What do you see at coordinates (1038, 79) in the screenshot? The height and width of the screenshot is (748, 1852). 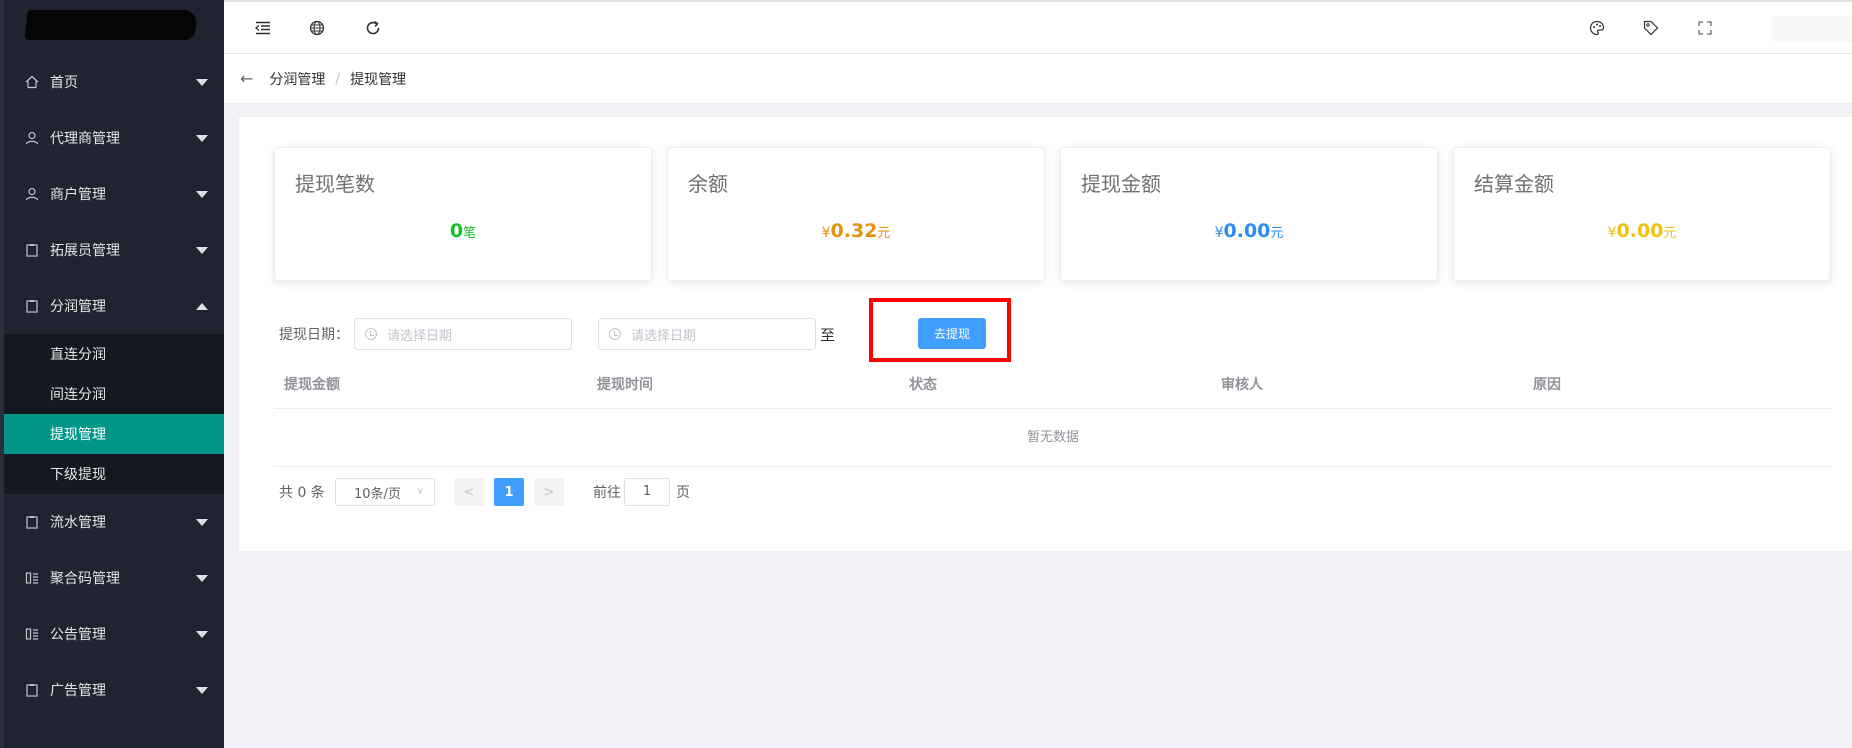 I see `breadcrumb: ← 分润管理 / 提现管理` at bounding box center [1038, 79].